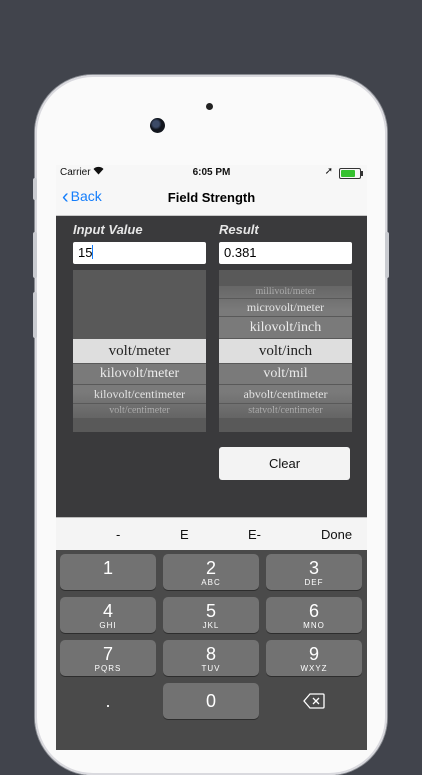  I want to click on picker-row: kilovolt/inch, so click(285, 327).